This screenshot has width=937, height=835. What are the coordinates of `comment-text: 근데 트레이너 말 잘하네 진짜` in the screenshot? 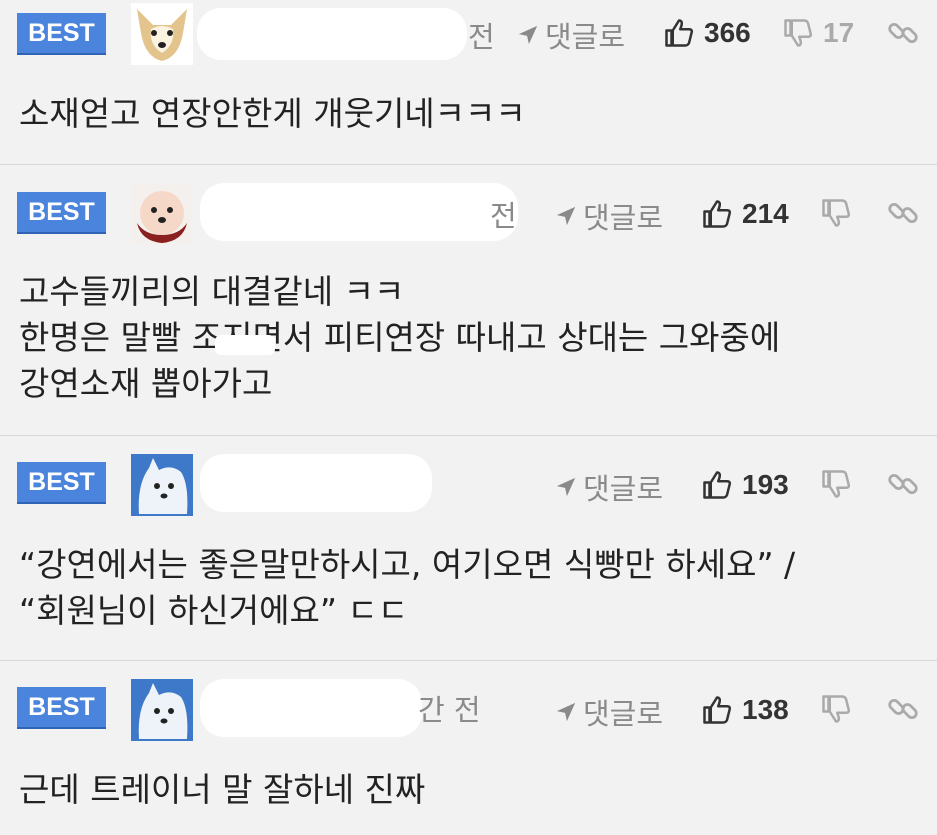 It's located at (222, 789).